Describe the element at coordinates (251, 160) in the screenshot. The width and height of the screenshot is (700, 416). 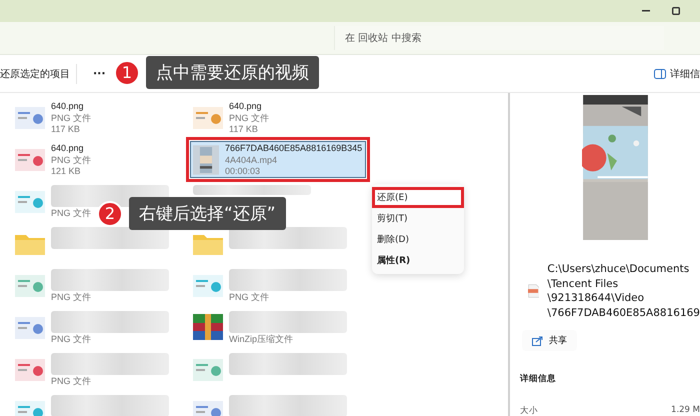
I see `file-info: 4A404A.mp4` at that location.